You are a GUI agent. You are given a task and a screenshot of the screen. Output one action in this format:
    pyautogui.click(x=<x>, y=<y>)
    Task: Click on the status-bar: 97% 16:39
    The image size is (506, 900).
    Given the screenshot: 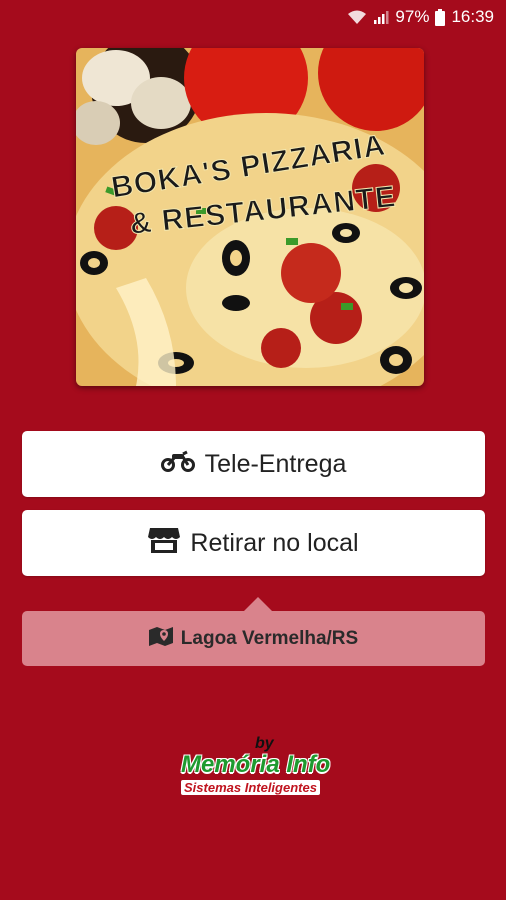 What is the action you would take?
    pyautogui.click(x=253, y=18)
    